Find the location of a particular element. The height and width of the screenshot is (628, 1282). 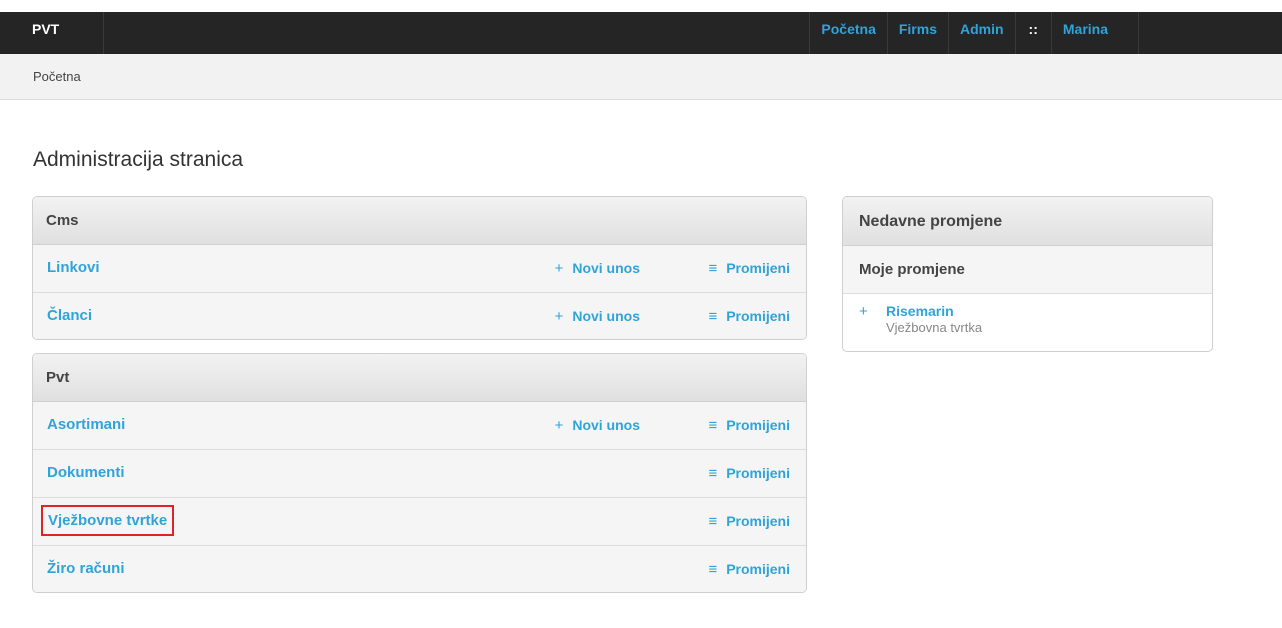

module-row-ziro-racuni: Žiro računi ≡ Promijeni is located at coordinates (419, 569).